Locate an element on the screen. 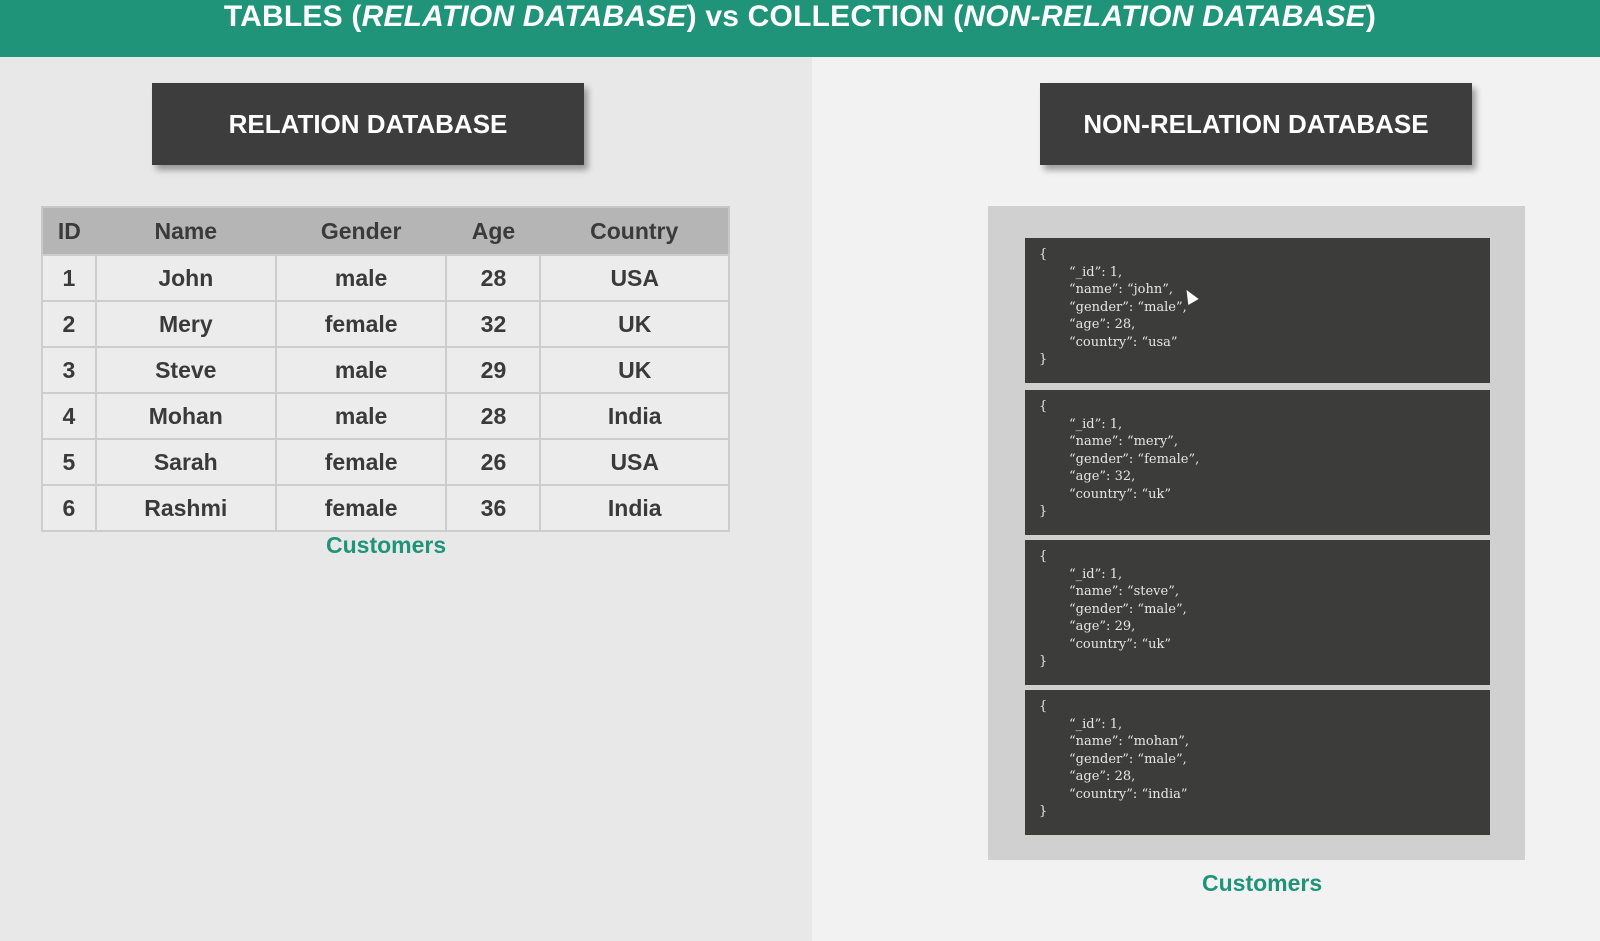 Image resolution: width=1600 pixels, height=941 pixels. table-row: 6 Rashmi female 36 India is located at coordinates (385, 508).